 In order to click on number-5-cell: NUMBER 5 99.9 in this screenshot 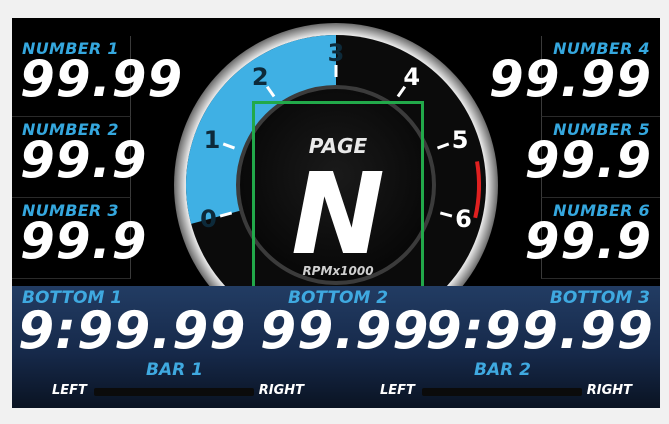, I will do `click(592, 157)`.